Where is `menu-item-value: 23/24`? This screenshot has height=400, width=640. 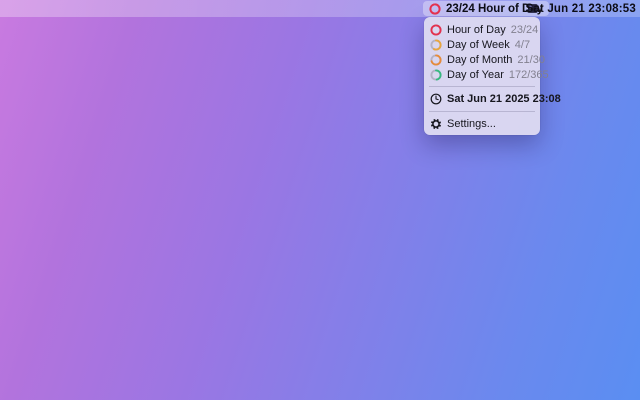 menu-item-value: 23/24 is located at coordinates (524, 29).